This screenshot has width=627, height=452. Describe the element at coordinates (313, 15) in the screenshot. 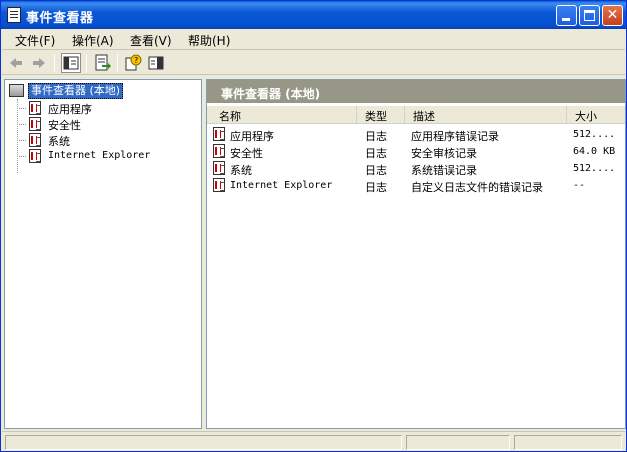

I see `title-bar: 事件查看器 ✕` at that location.